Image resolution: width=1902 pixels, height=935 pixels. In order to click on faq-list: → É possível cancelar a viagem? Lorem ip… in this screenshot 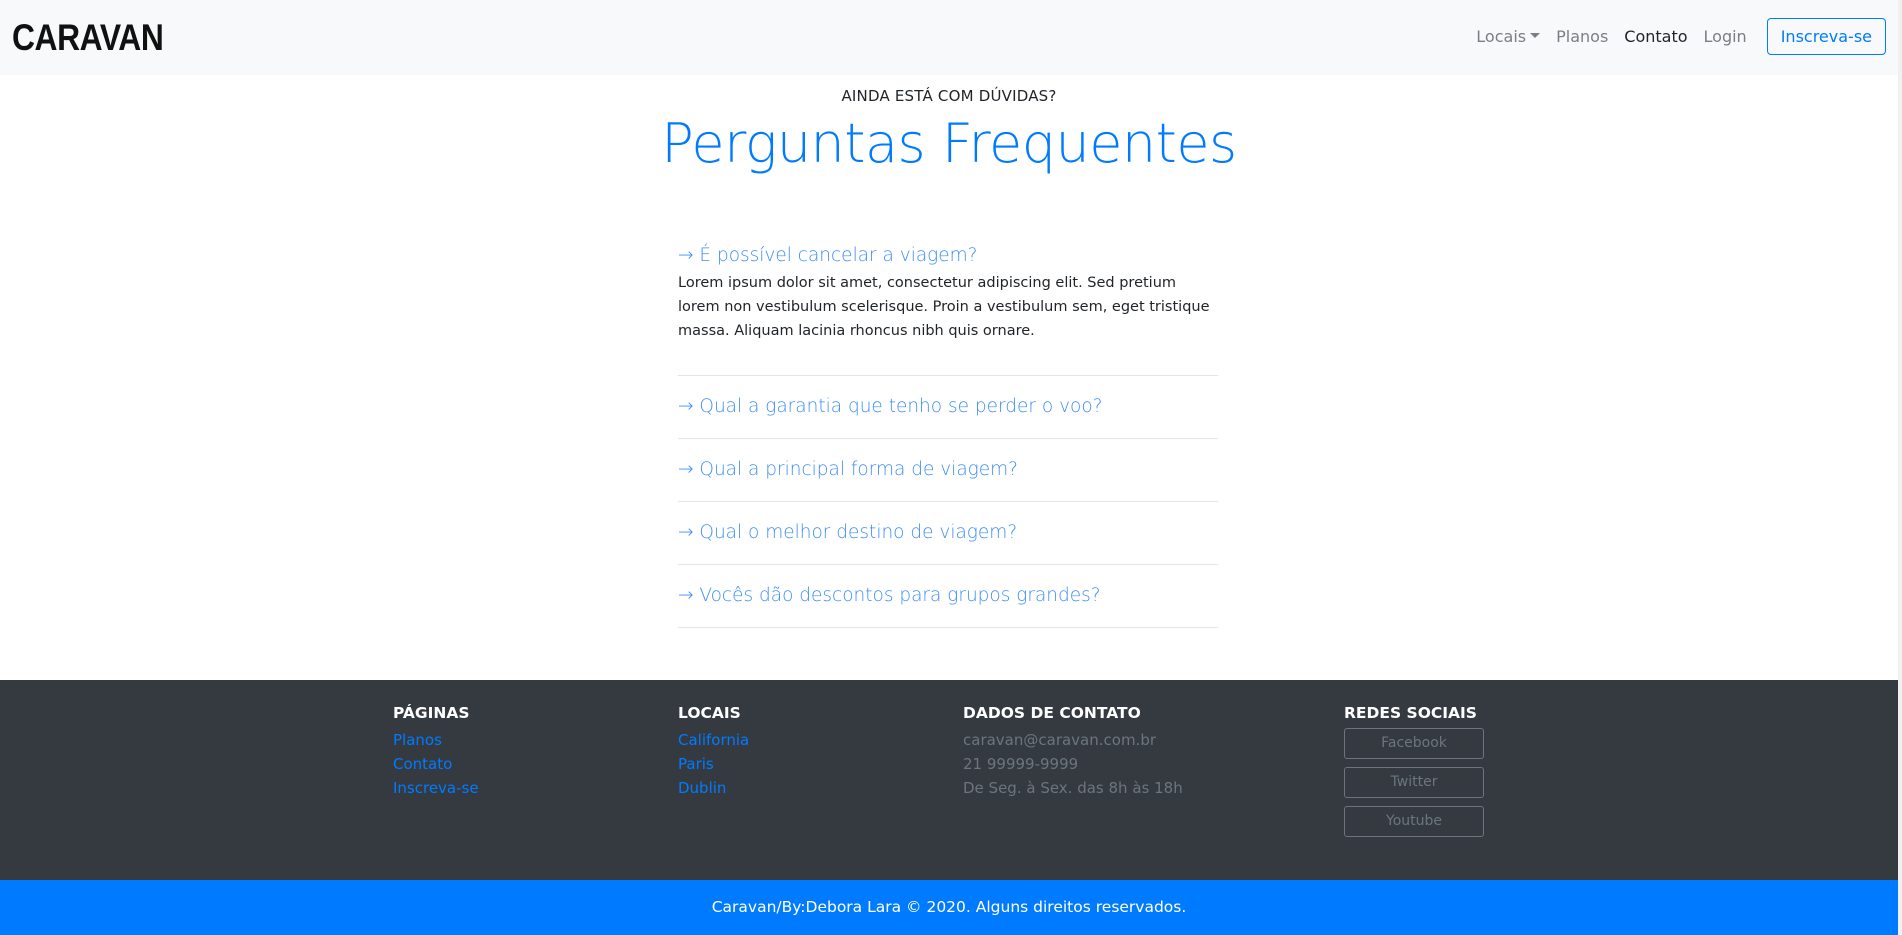, I will do `click(948, 433)`.